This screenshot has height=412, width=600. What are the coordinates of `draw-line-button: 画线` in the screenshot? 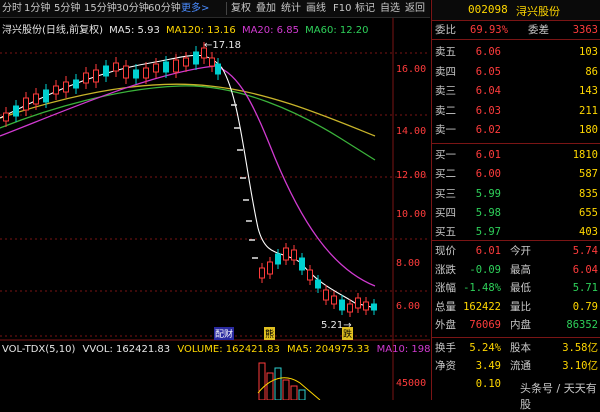 It's located at (316, 8).